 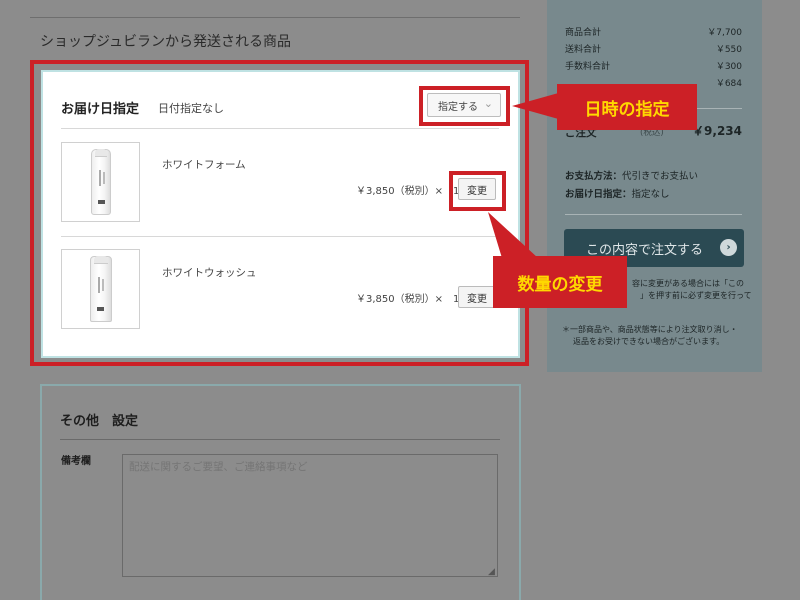 What do you see at coordinates (537, 106) in the screenshot?
I see `date-callout-pointer` at bounding box center [537, 106].